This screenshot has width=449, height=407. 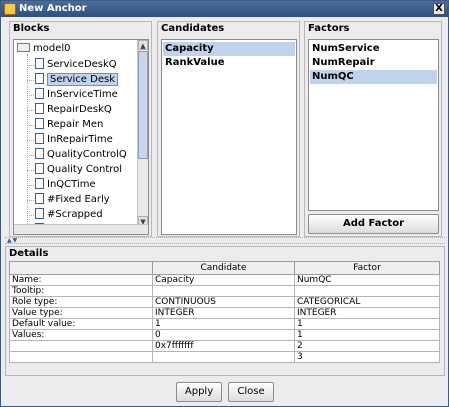 What do you see at coordinates (143, 105) in the screenshot?
I see `scroll-thumb` at bounding box center [143, 105].